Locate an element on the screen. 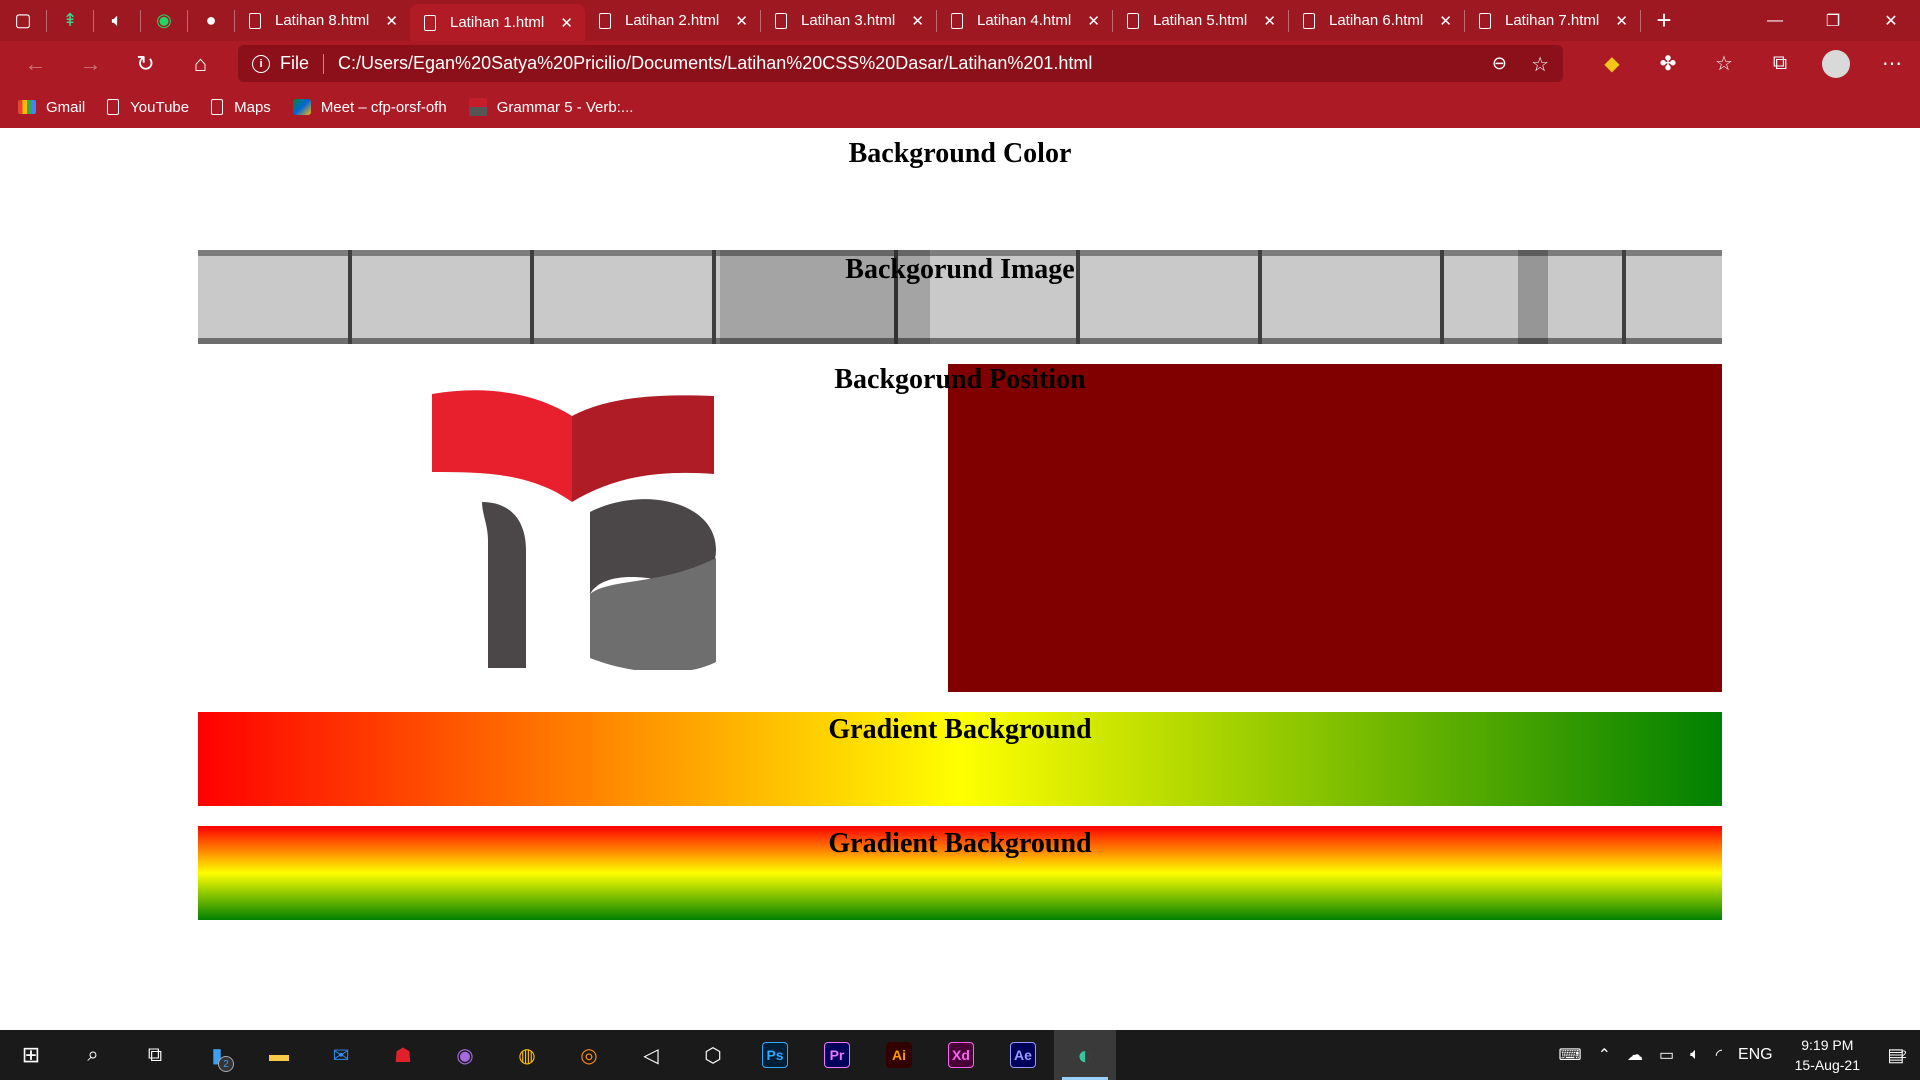  tab-latihan-1: Latihan 1.html ✕ is located at coordinates (497, 22).